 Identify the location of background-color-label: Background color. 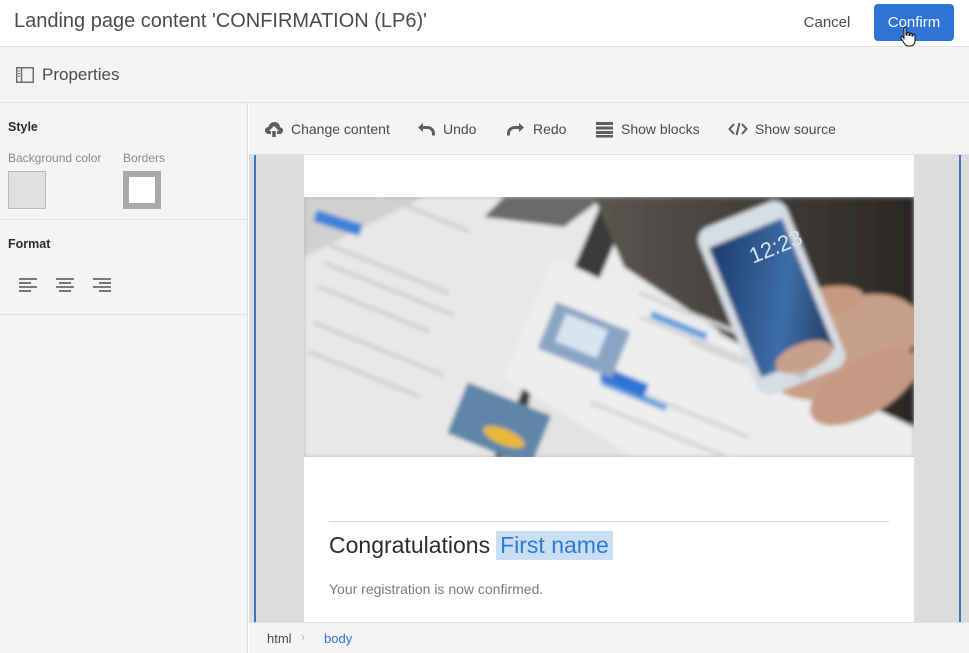
(55, 158).